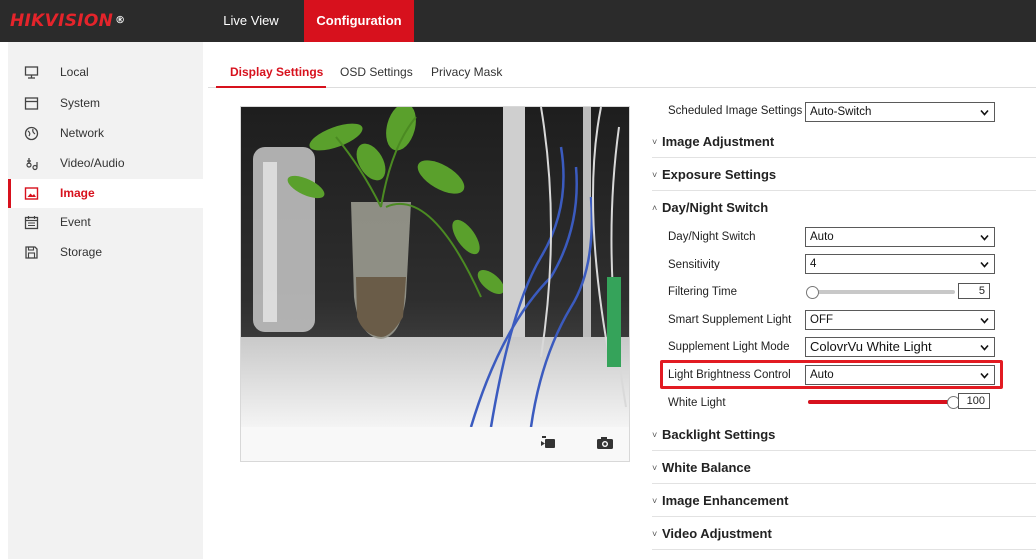 The image size is (1036, 559). Describe the element at coordinates (74, 72) in the screenshot. I see `sidebar-item-label: Local` at that location.